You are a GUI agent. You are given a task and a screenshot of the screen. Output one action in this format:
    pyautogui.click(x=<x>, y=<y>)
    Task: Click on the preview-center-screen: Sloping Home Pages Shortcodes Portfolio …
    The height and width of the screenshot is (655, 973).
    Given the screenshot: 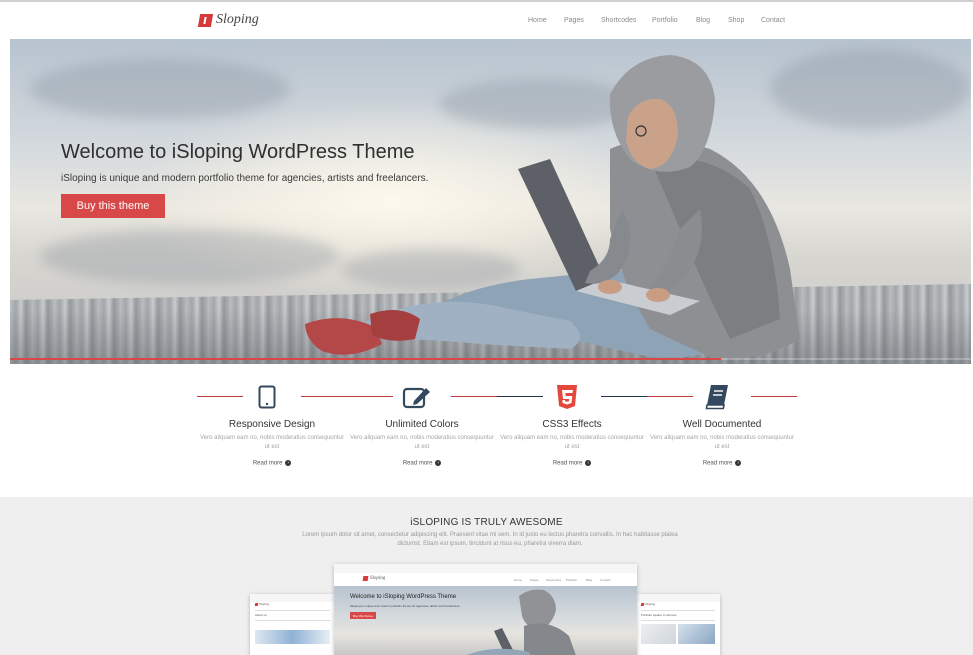 What is the action you would take?
    pyautogui.click(x=485, y=609)
    